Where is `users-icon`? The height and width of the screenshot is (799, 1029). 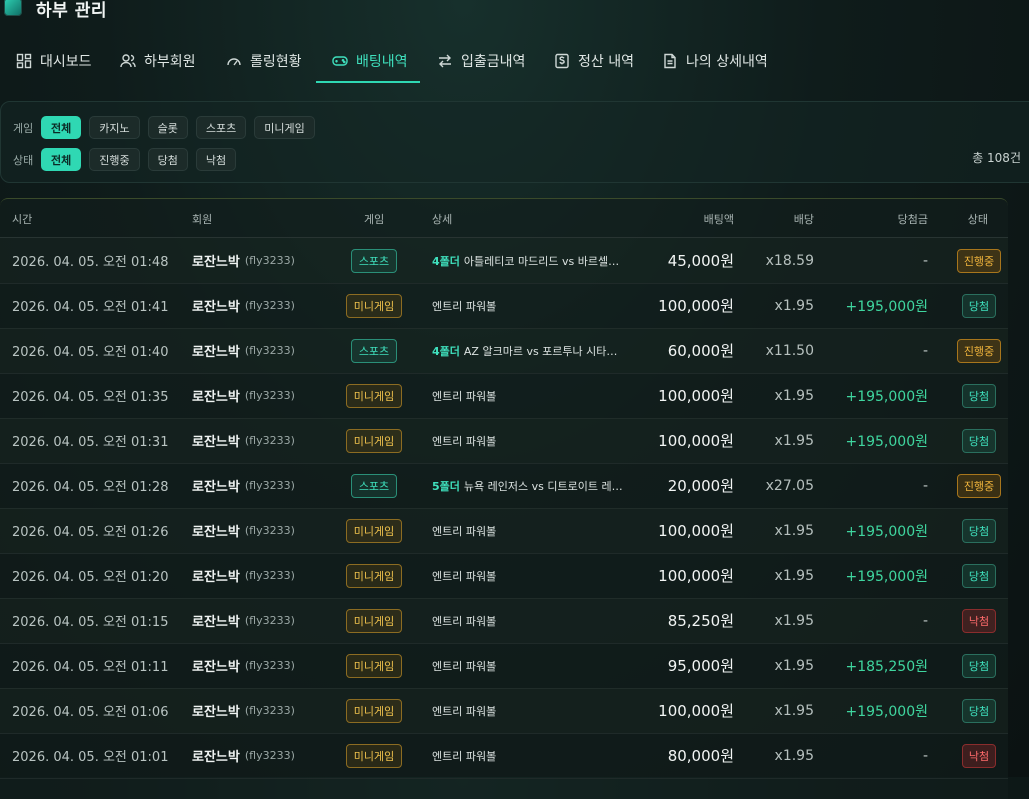
users-icon is located at coordinates (128, 61).